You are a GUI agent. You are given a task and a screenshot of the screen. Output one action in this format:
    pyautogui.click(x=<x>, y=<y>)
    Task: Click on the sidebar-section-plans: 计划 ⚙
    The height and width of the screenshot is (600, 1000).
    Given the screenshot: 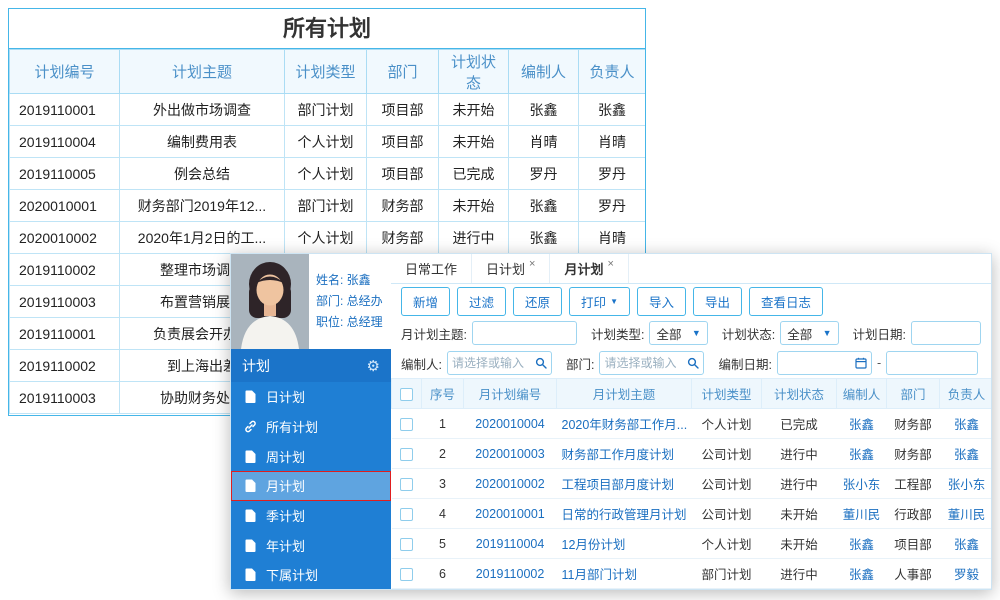 What is the action you would take?
    pyautogui.click(x=311, y=365)
    